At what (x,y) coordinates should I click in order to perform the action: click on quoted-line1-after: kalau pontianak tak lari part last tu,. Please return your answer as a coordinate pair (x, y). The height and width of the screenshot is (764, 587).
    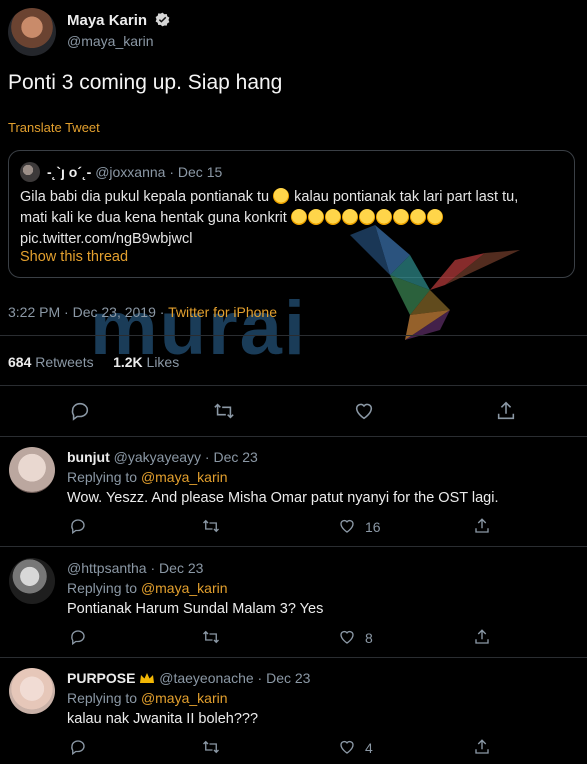
    Looking at the image, I should click on (406, 197).